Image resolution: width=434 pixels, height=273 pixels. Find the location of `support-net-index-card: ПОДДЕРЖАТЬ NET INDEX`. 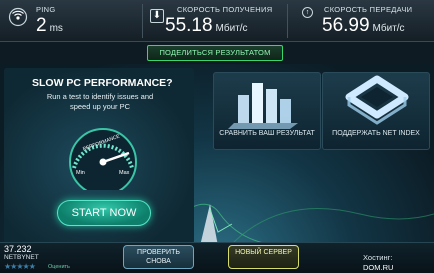

support-net-index-card: ПОДДЕРЖАТЬ NET INDEX is located at coordinates (376, 111).